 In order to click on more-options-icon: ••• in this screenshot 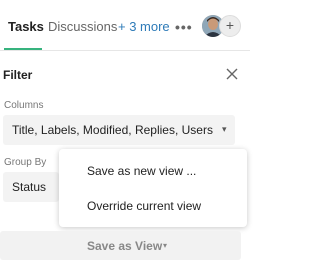, I will do `click(184, 27)`.